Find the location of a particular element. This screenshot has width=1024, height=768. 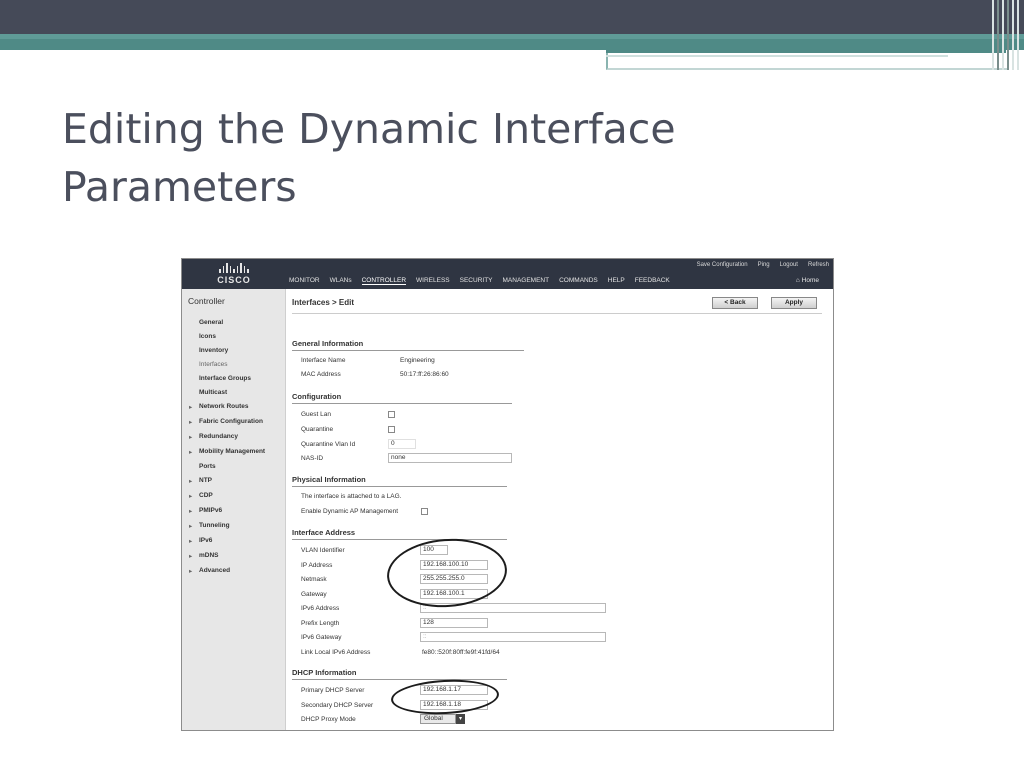

cisco-bars-icon is located at coordinates (234, 268).